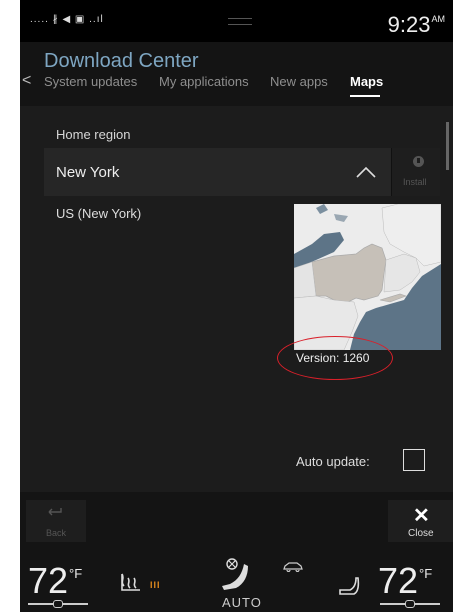 The height and width of the screenshot is (612, 474). I want to click on signal-status-icons: ..... ∦ ◀ ▣ ..ıl, so click(67, 19).